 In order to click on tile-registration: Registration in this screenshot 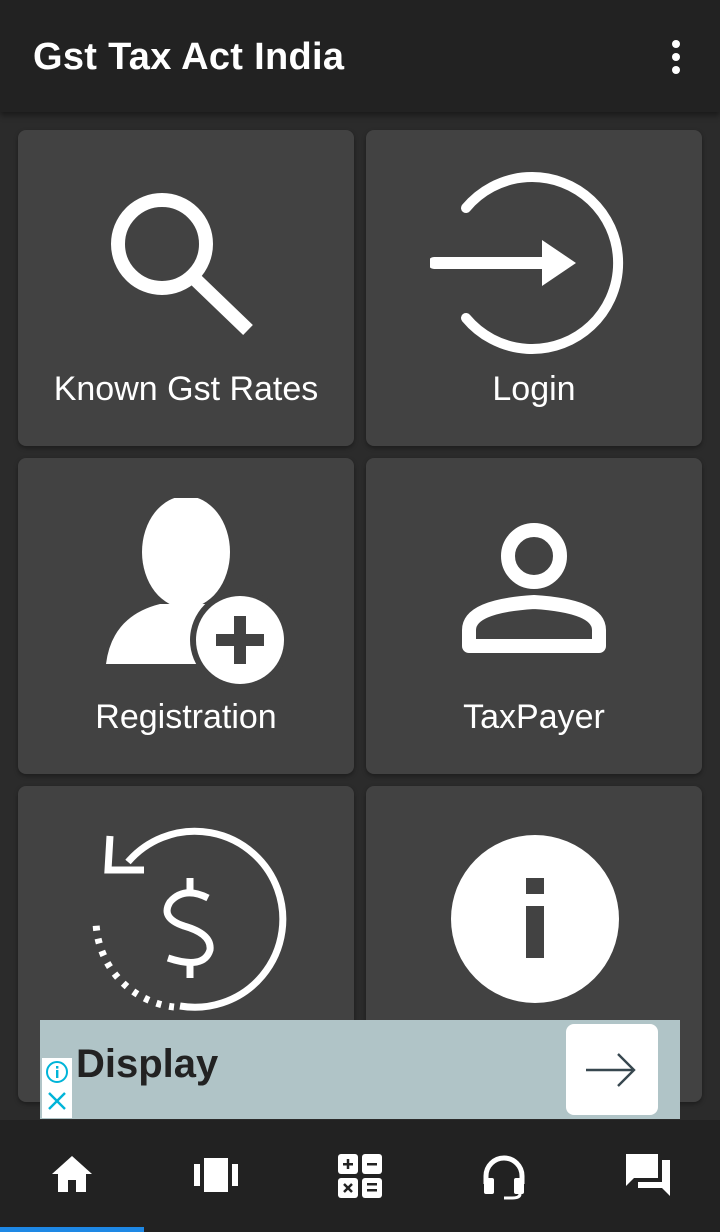, I will do `click(186, 616)`.